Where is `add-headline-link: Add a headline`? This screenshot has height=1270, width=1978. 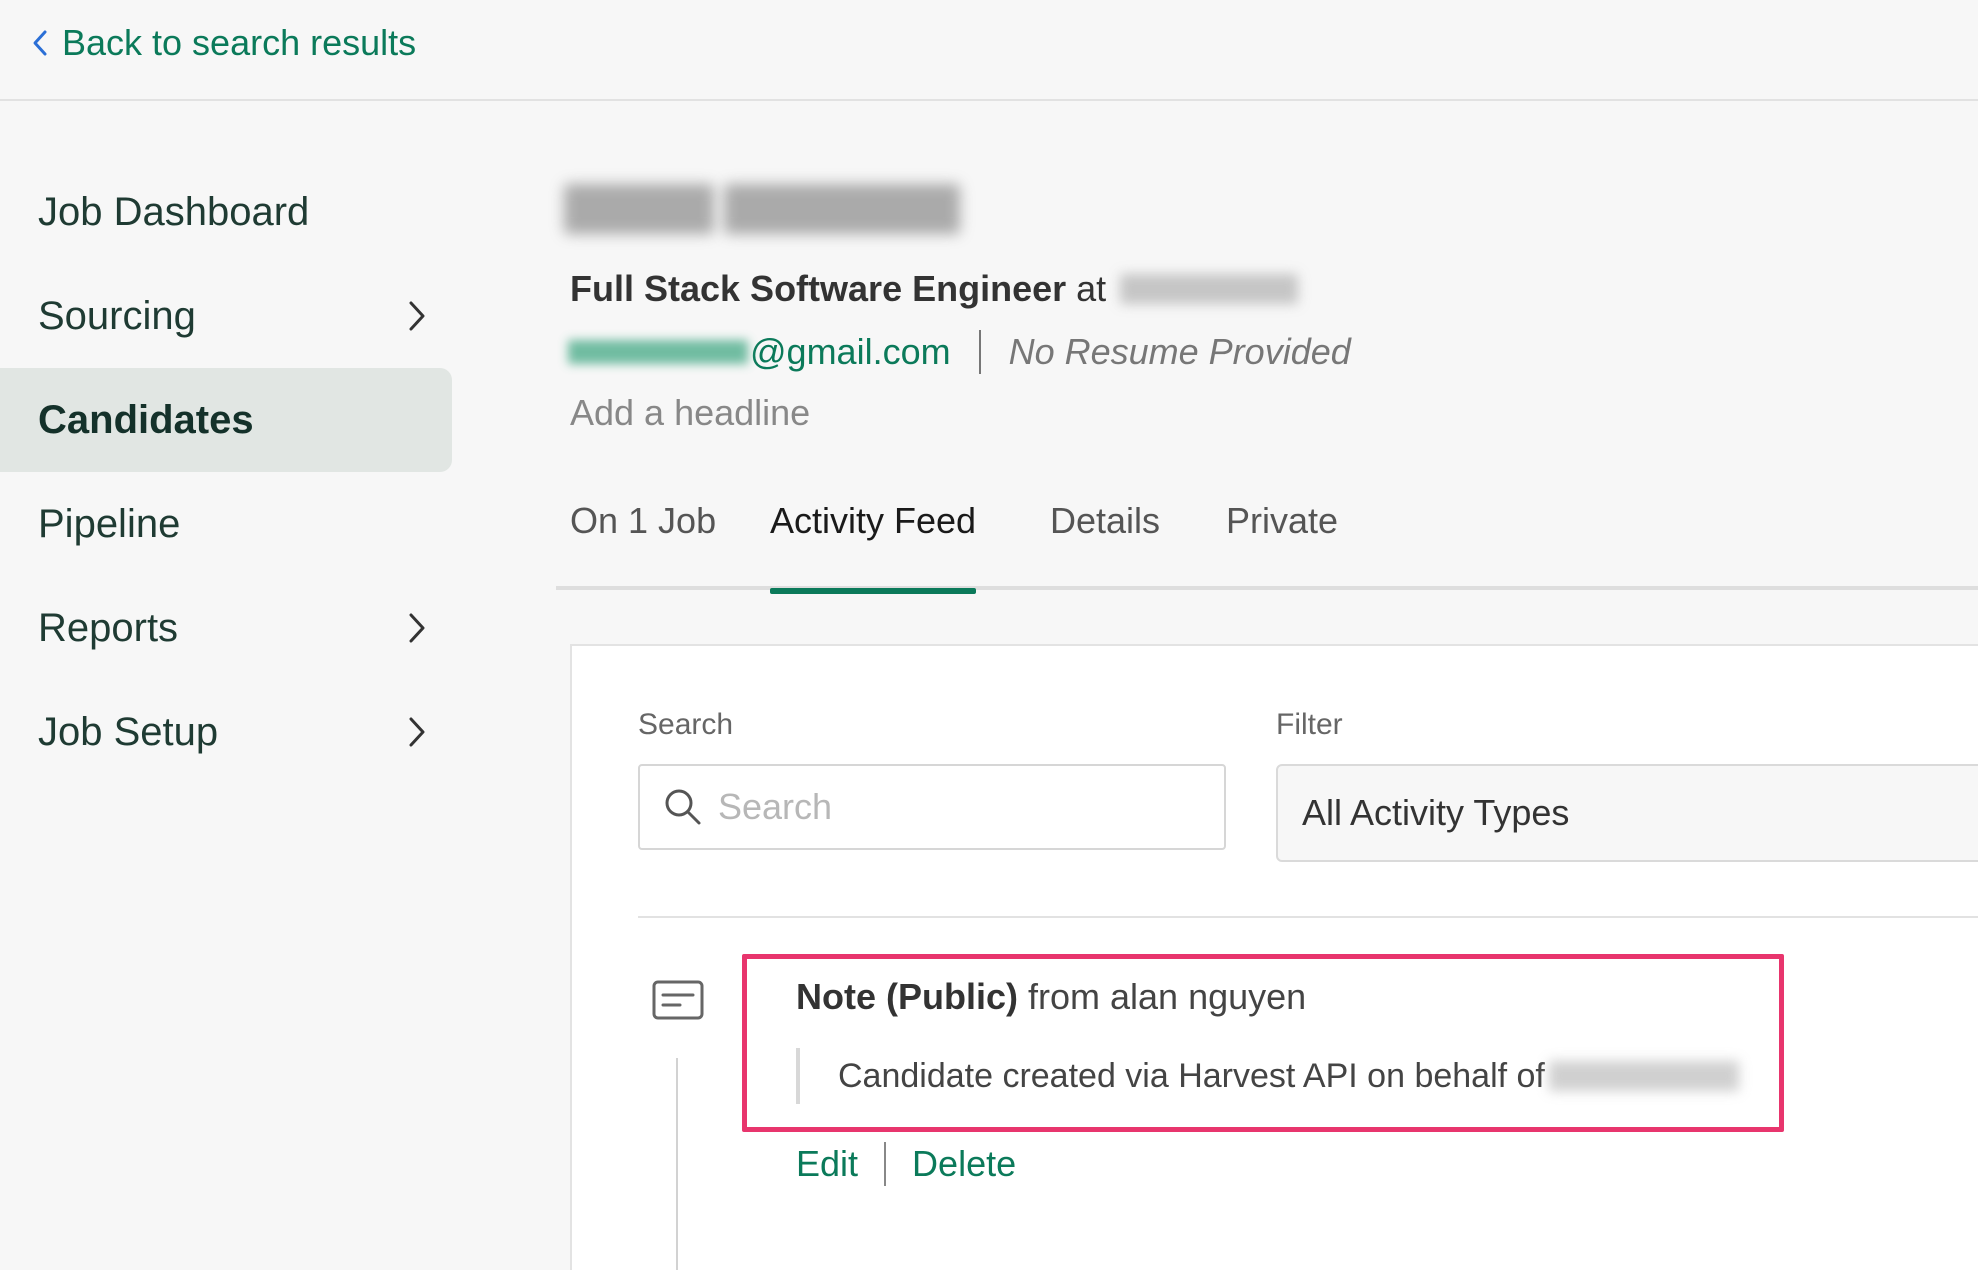
add-headline-link: Add a headline is located at coordinates (690, 413).